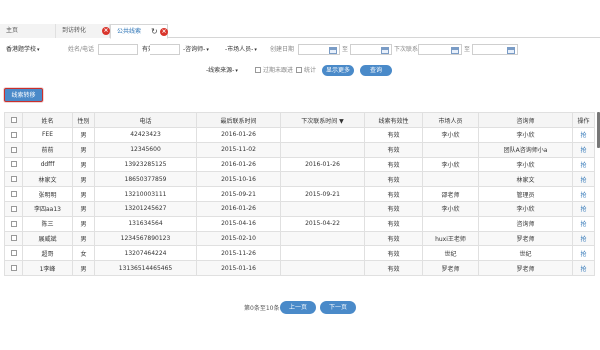 Image resolution: width=600 pixels, height=350 pixels. Describe the element at coordinates (196, 49) in the screenshot. I see `consultant-select: -咨询师-▾` at that location.